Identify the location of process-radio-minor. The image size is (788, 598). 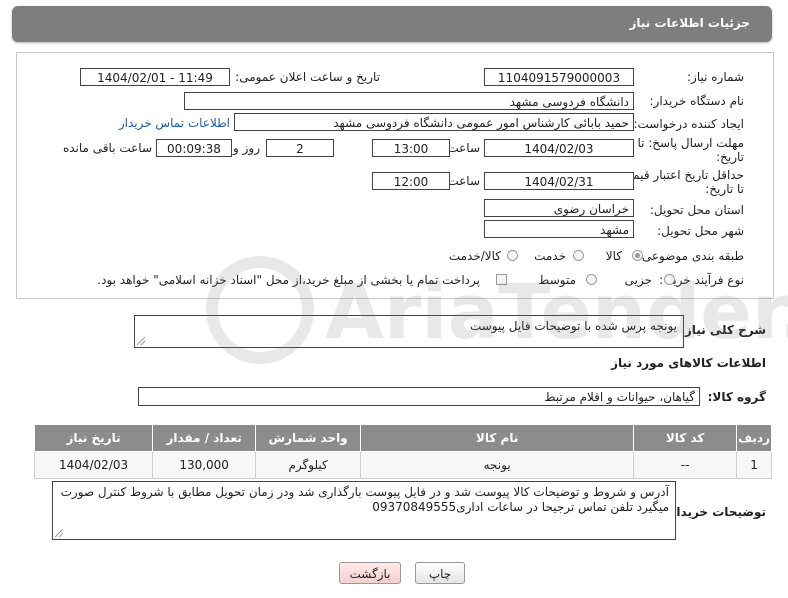
(669, 279).